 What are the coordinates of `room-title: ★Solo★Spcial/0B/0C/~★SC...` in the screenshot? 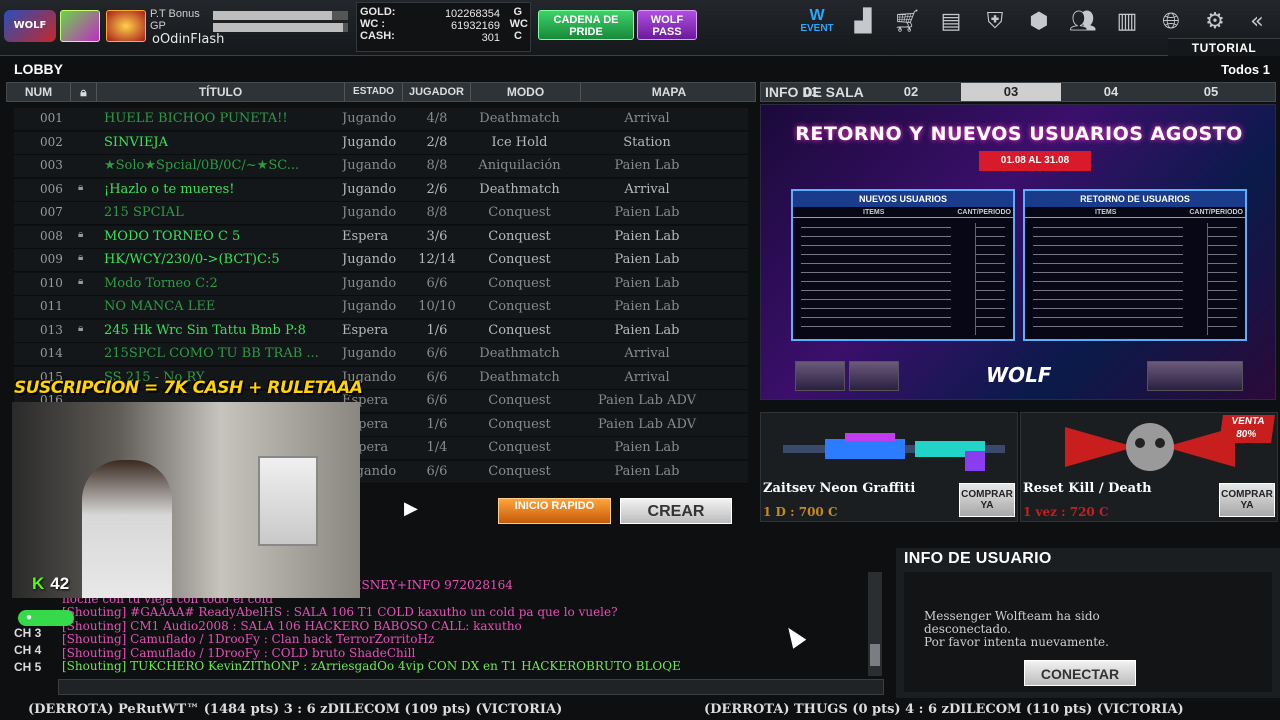 It's located at (202, 165).